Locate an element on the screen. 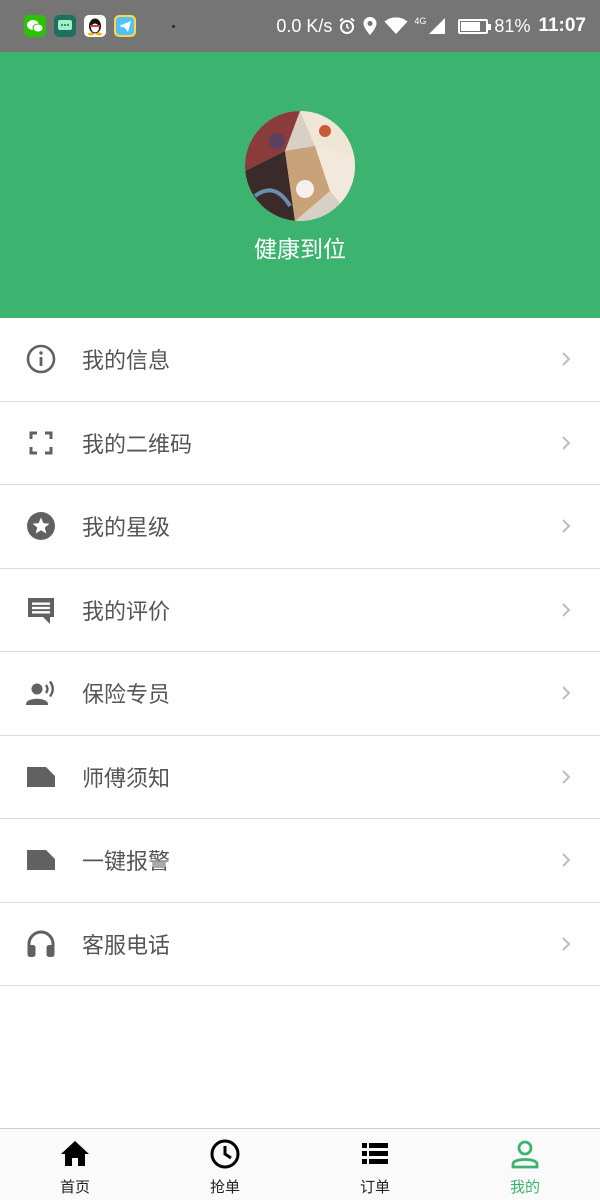 The image size is (600, 1200). menu-item-label: 师傅须知 is located at coordinates (126, 779).